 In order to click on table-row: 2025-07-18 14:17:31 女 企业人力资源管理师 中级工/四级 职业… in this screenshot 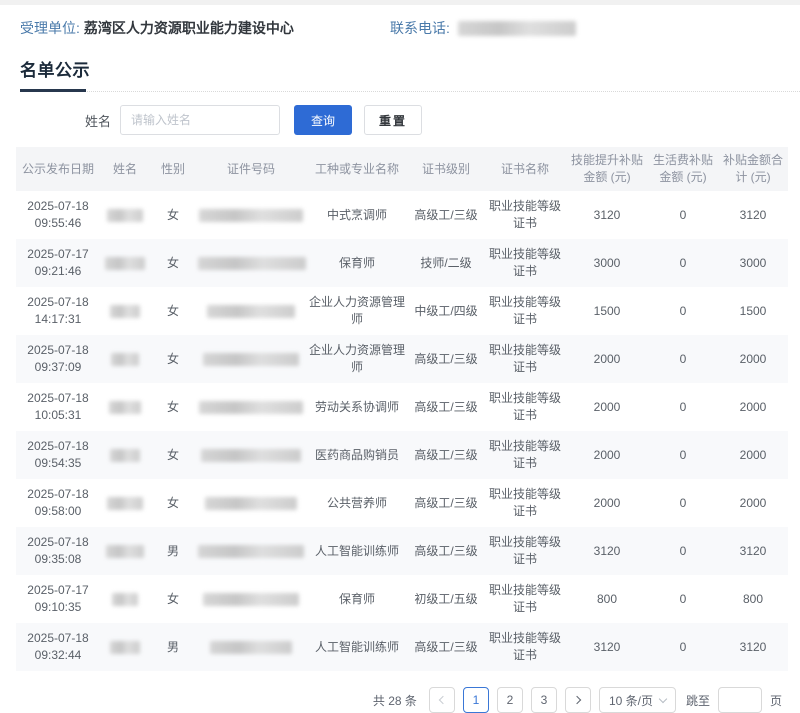, I will do `click(397, 310)`.